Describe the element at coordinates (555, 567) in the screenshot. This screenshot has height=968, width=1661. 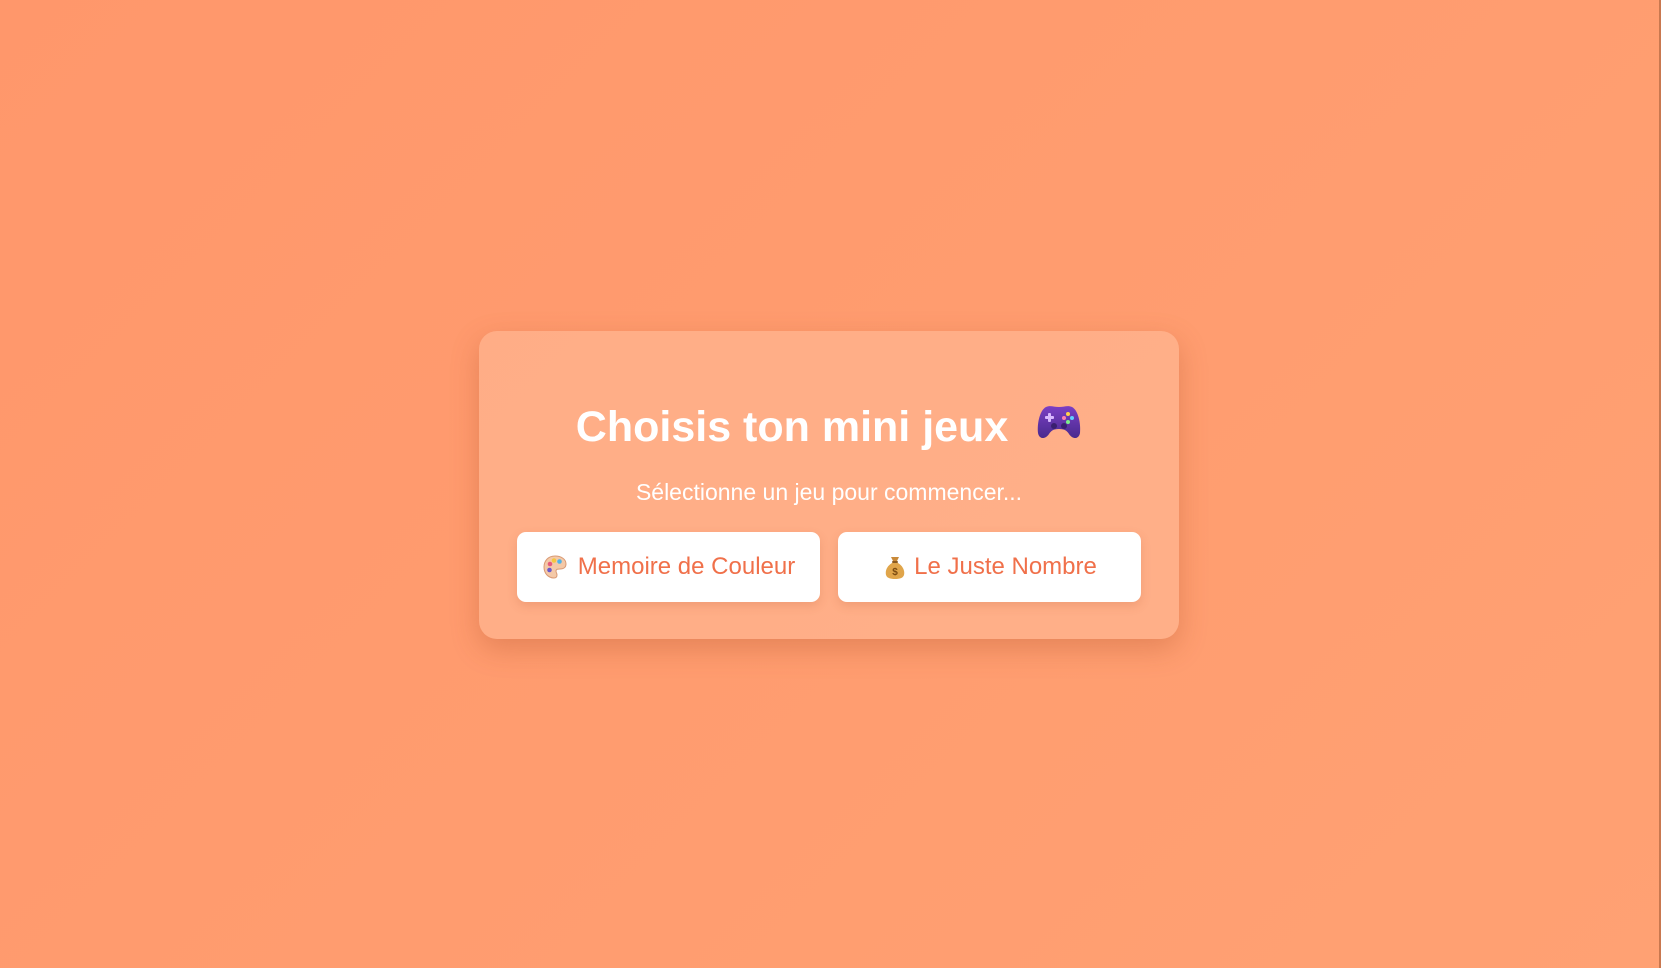
I see `palette-icon` at that location.